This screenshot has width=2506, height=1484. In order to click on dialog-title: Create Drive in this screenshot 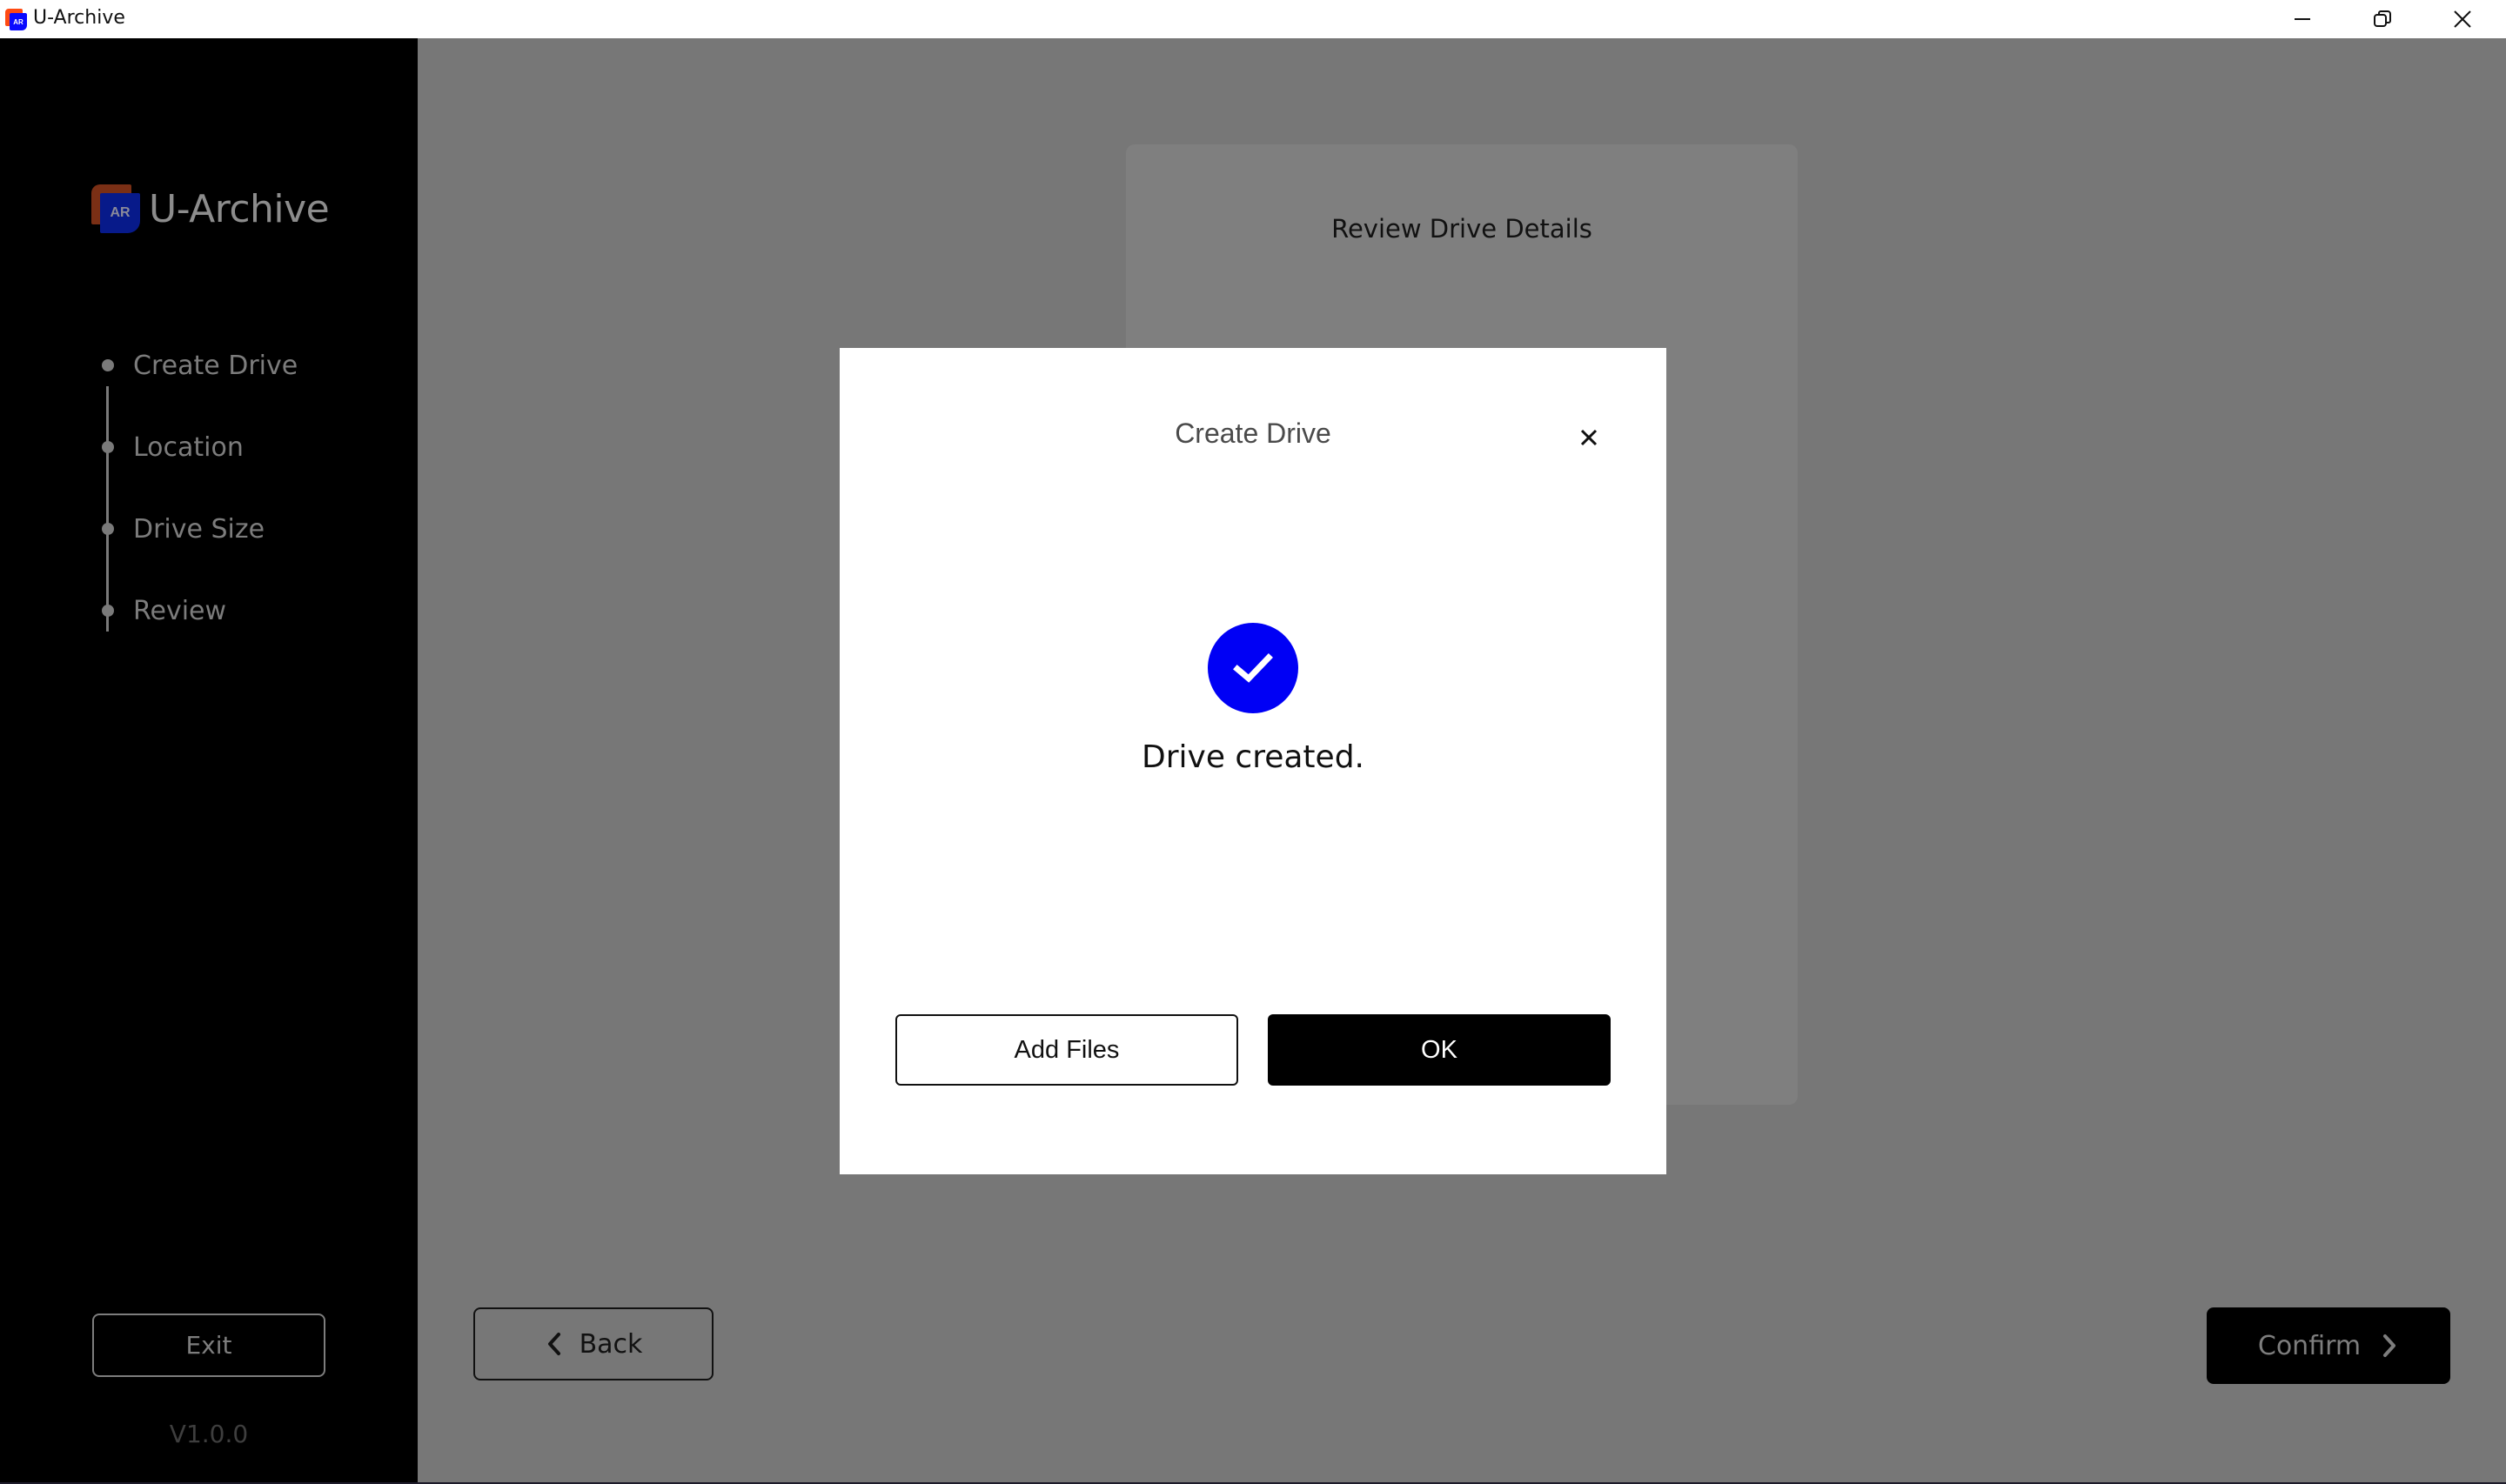, I will do `click(1253, 433)`.